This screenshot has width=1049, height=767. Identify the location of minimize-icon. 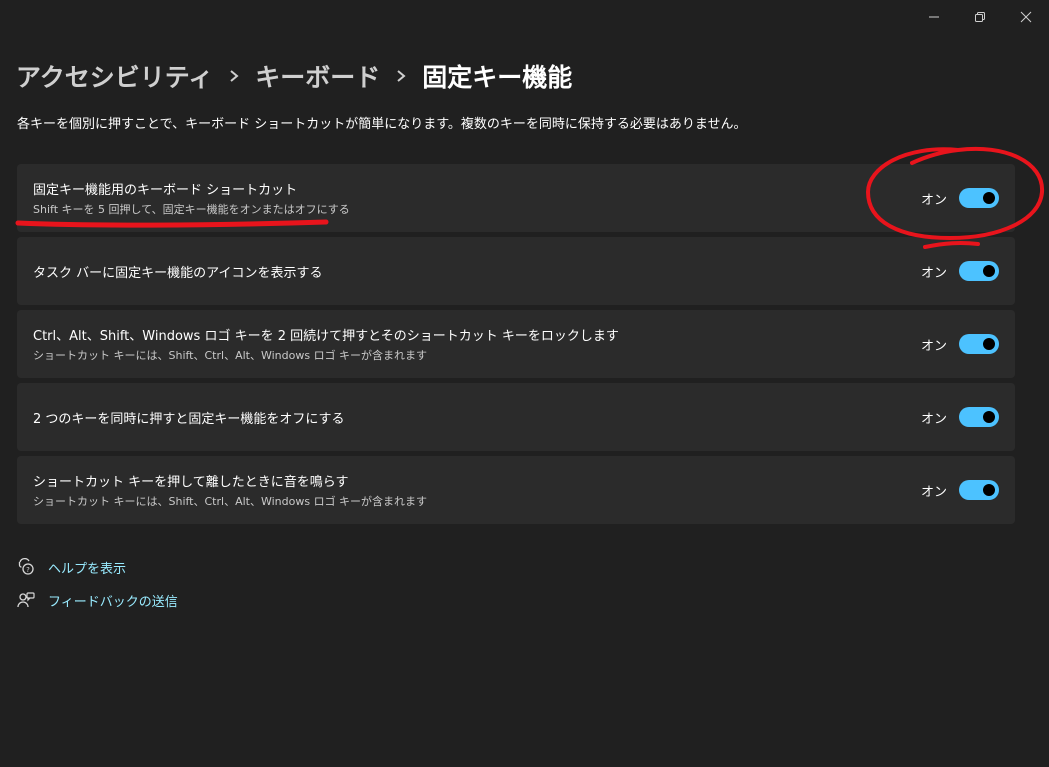
(934, 17).